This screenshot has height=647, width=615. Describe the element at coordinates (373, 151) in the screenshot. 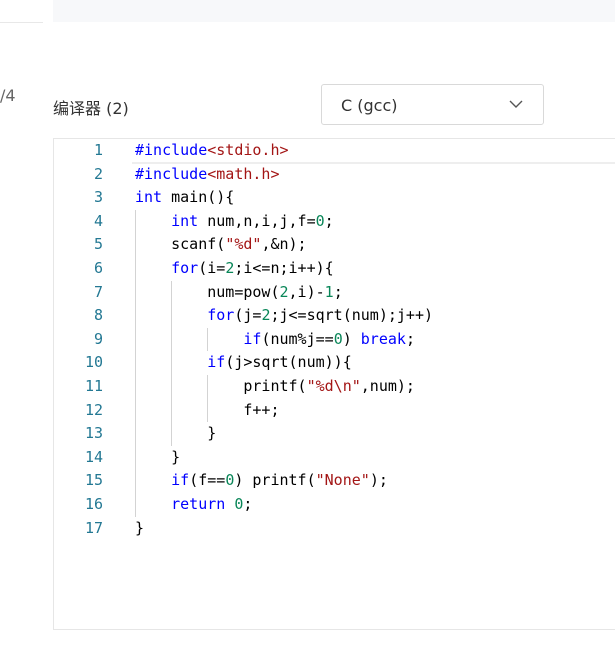

I see `code-line: #include<stdio.h>` at that location.